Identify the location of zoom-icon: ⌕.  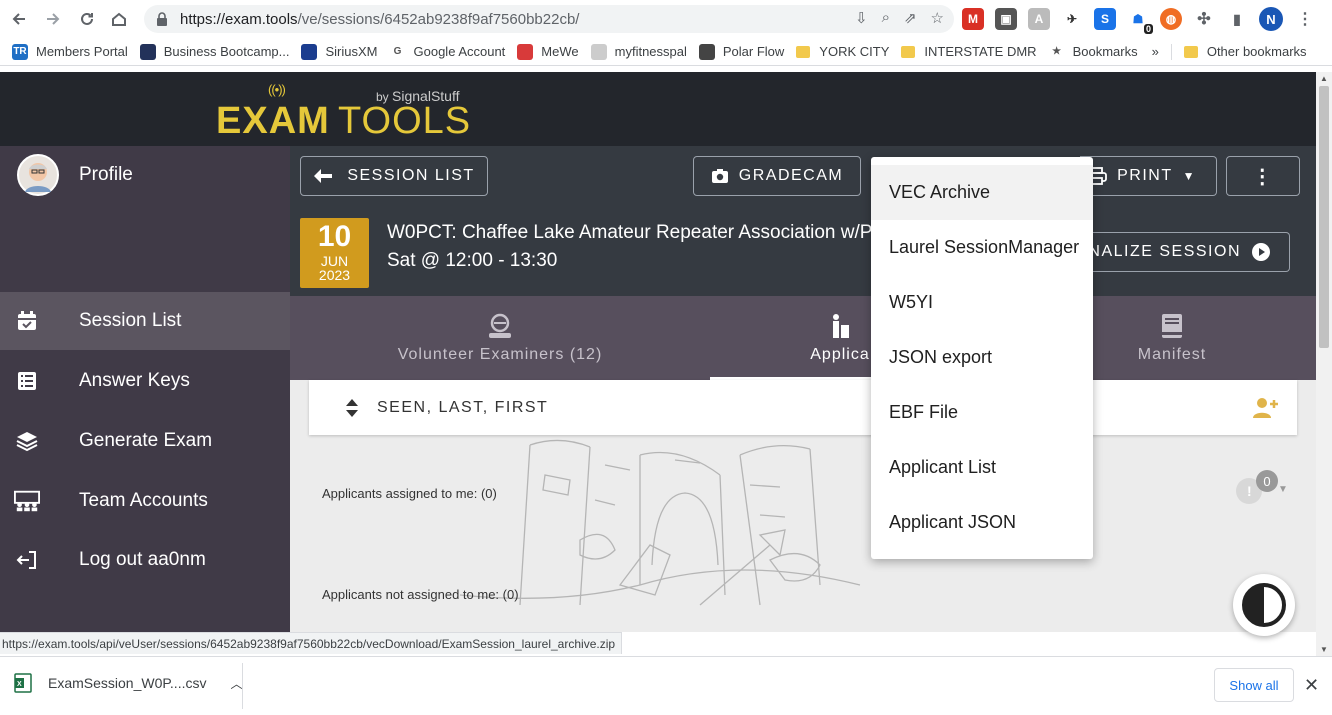
(886, 18).